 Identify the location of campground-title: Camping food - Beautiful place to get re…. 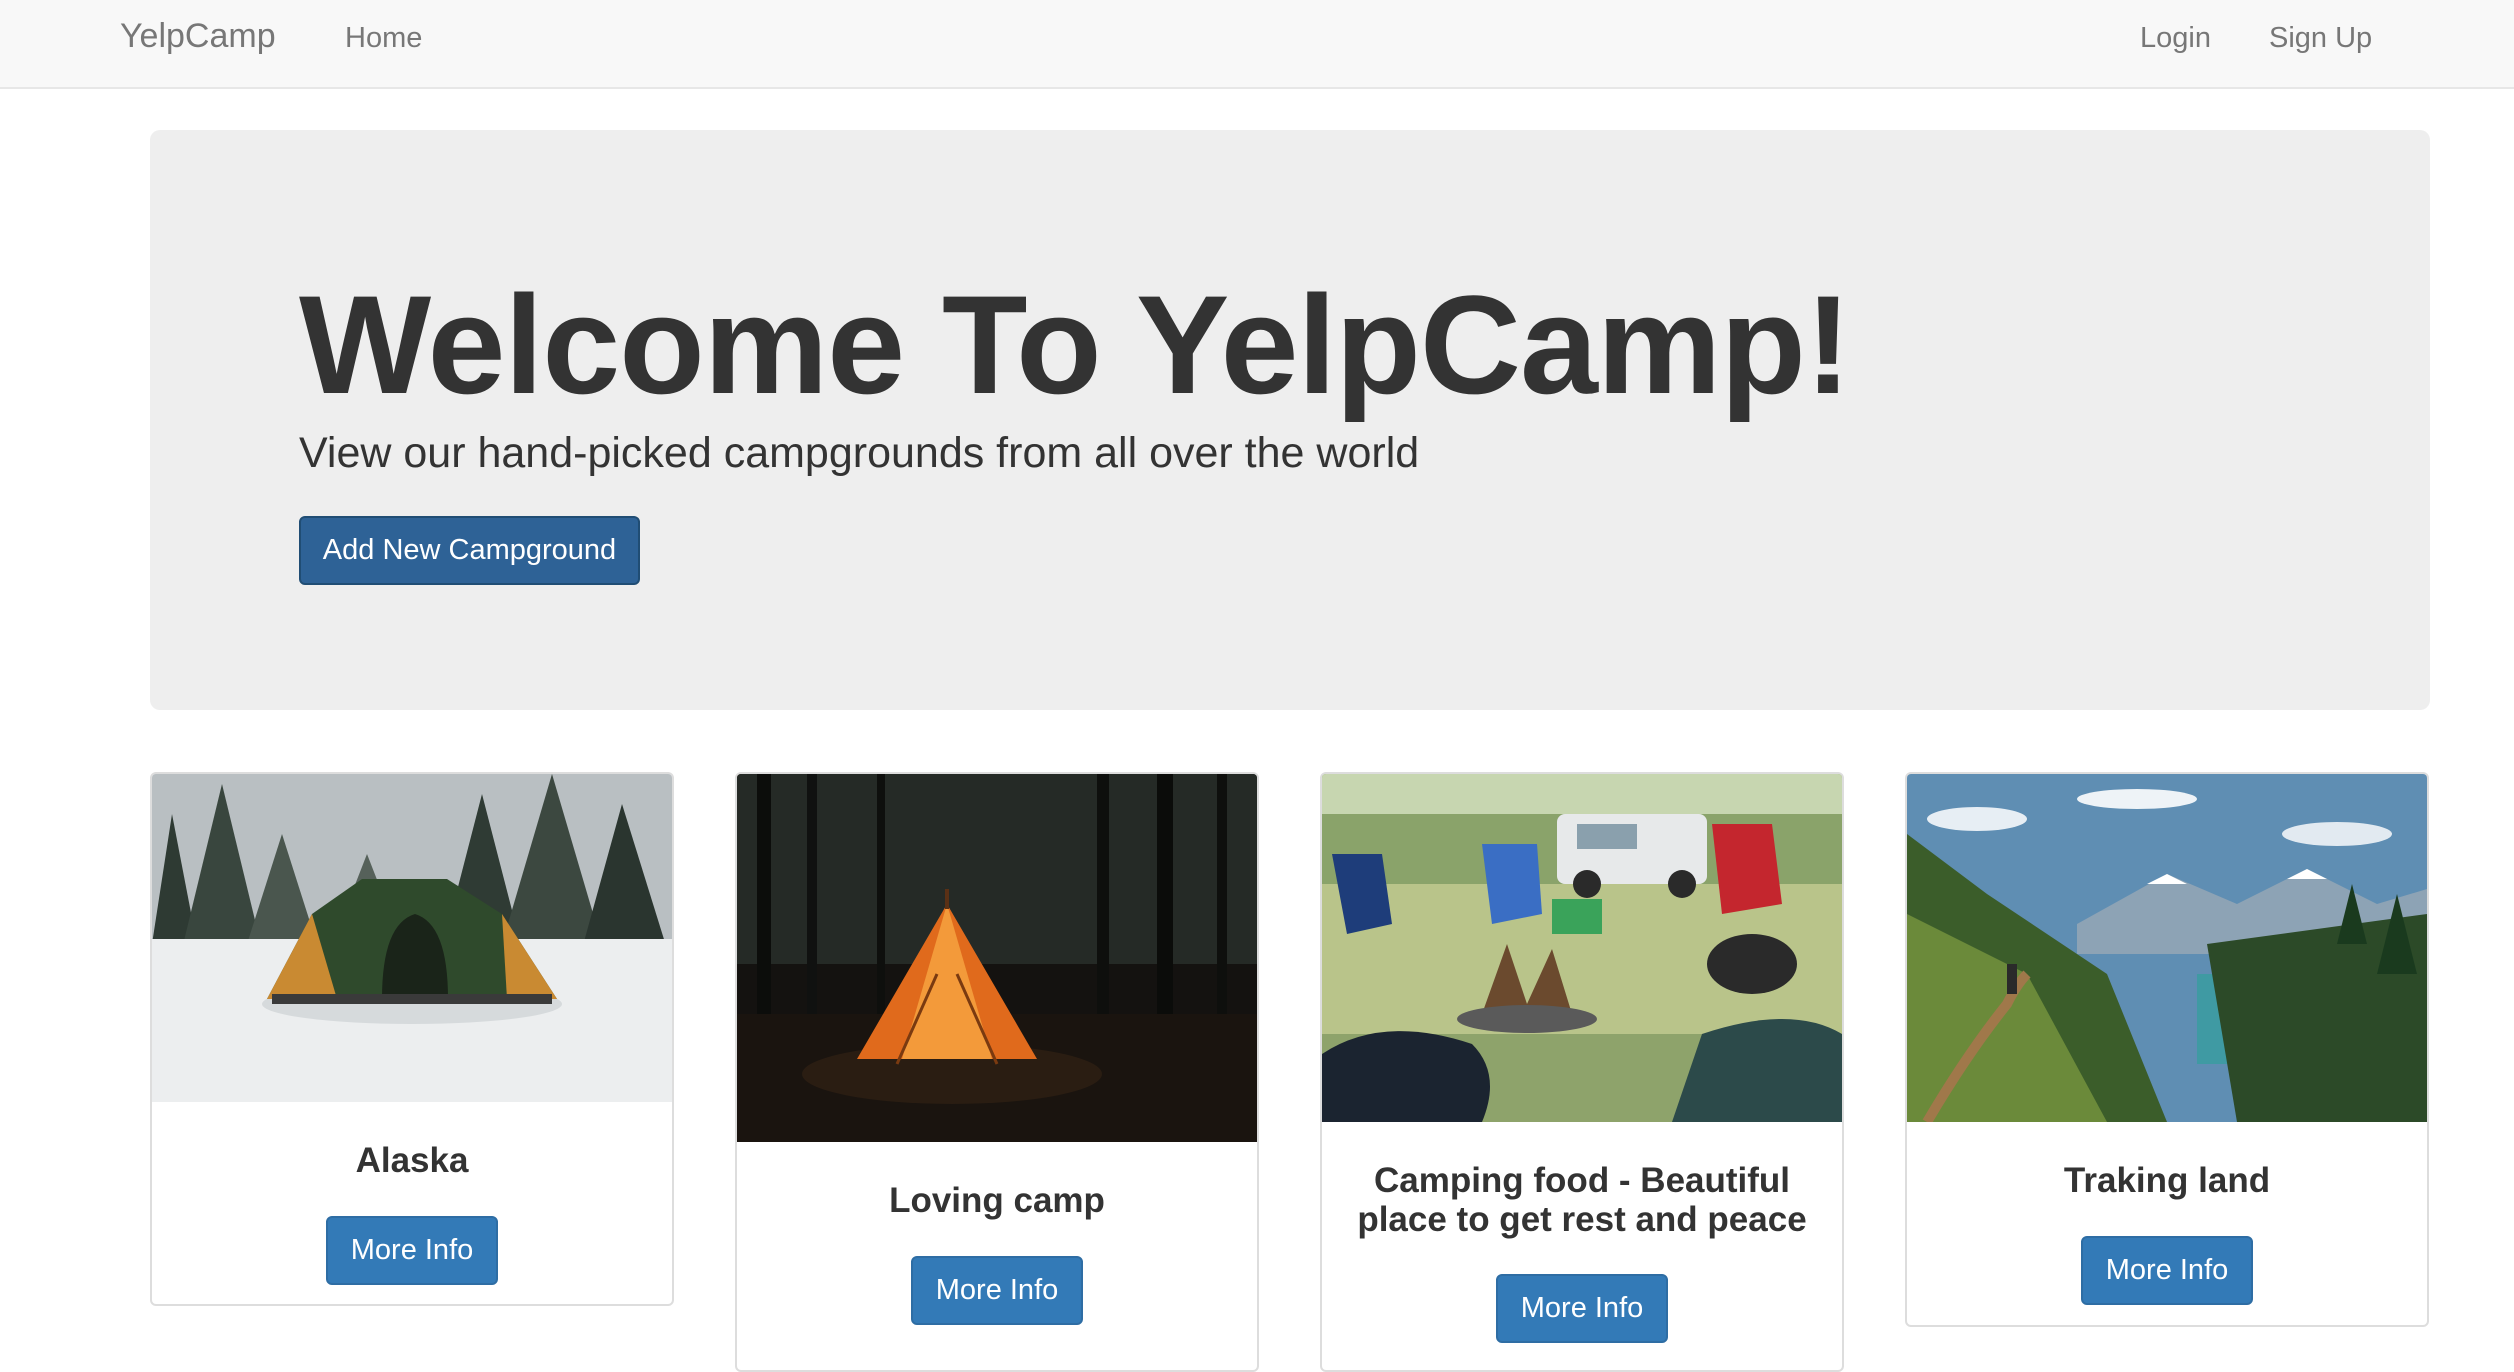
(1582, 1200).